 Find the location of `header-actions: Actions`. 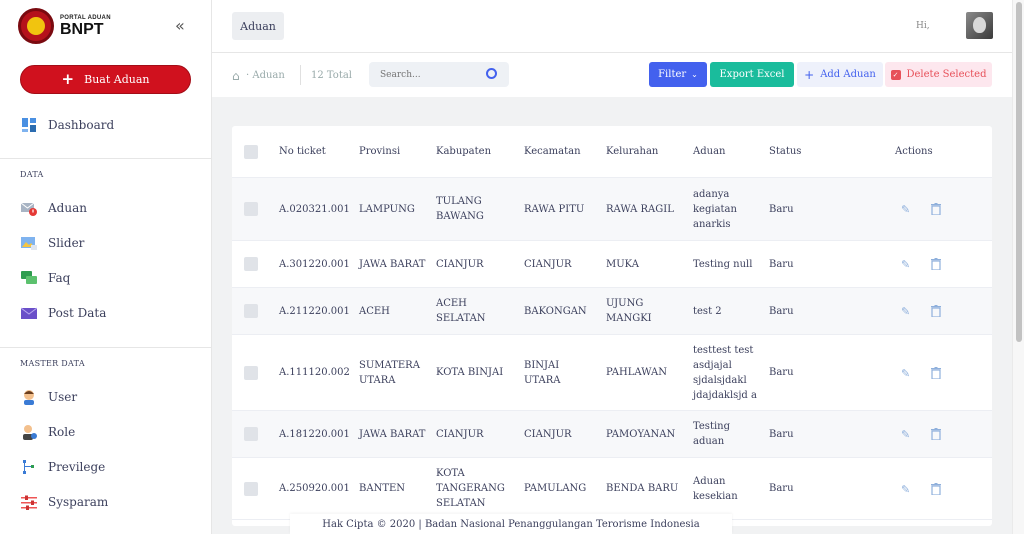

header-actions: Actions is located at coordinates (914, 151).